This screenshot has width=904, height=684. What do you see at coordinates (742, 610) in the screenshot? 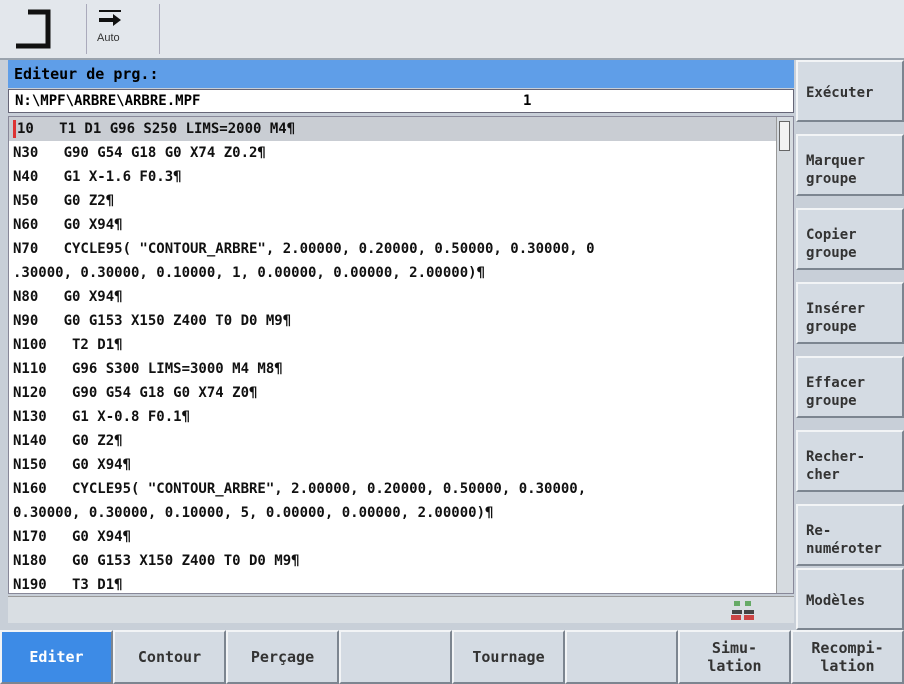
I see `network-icon` at bounding box center [742, 610].